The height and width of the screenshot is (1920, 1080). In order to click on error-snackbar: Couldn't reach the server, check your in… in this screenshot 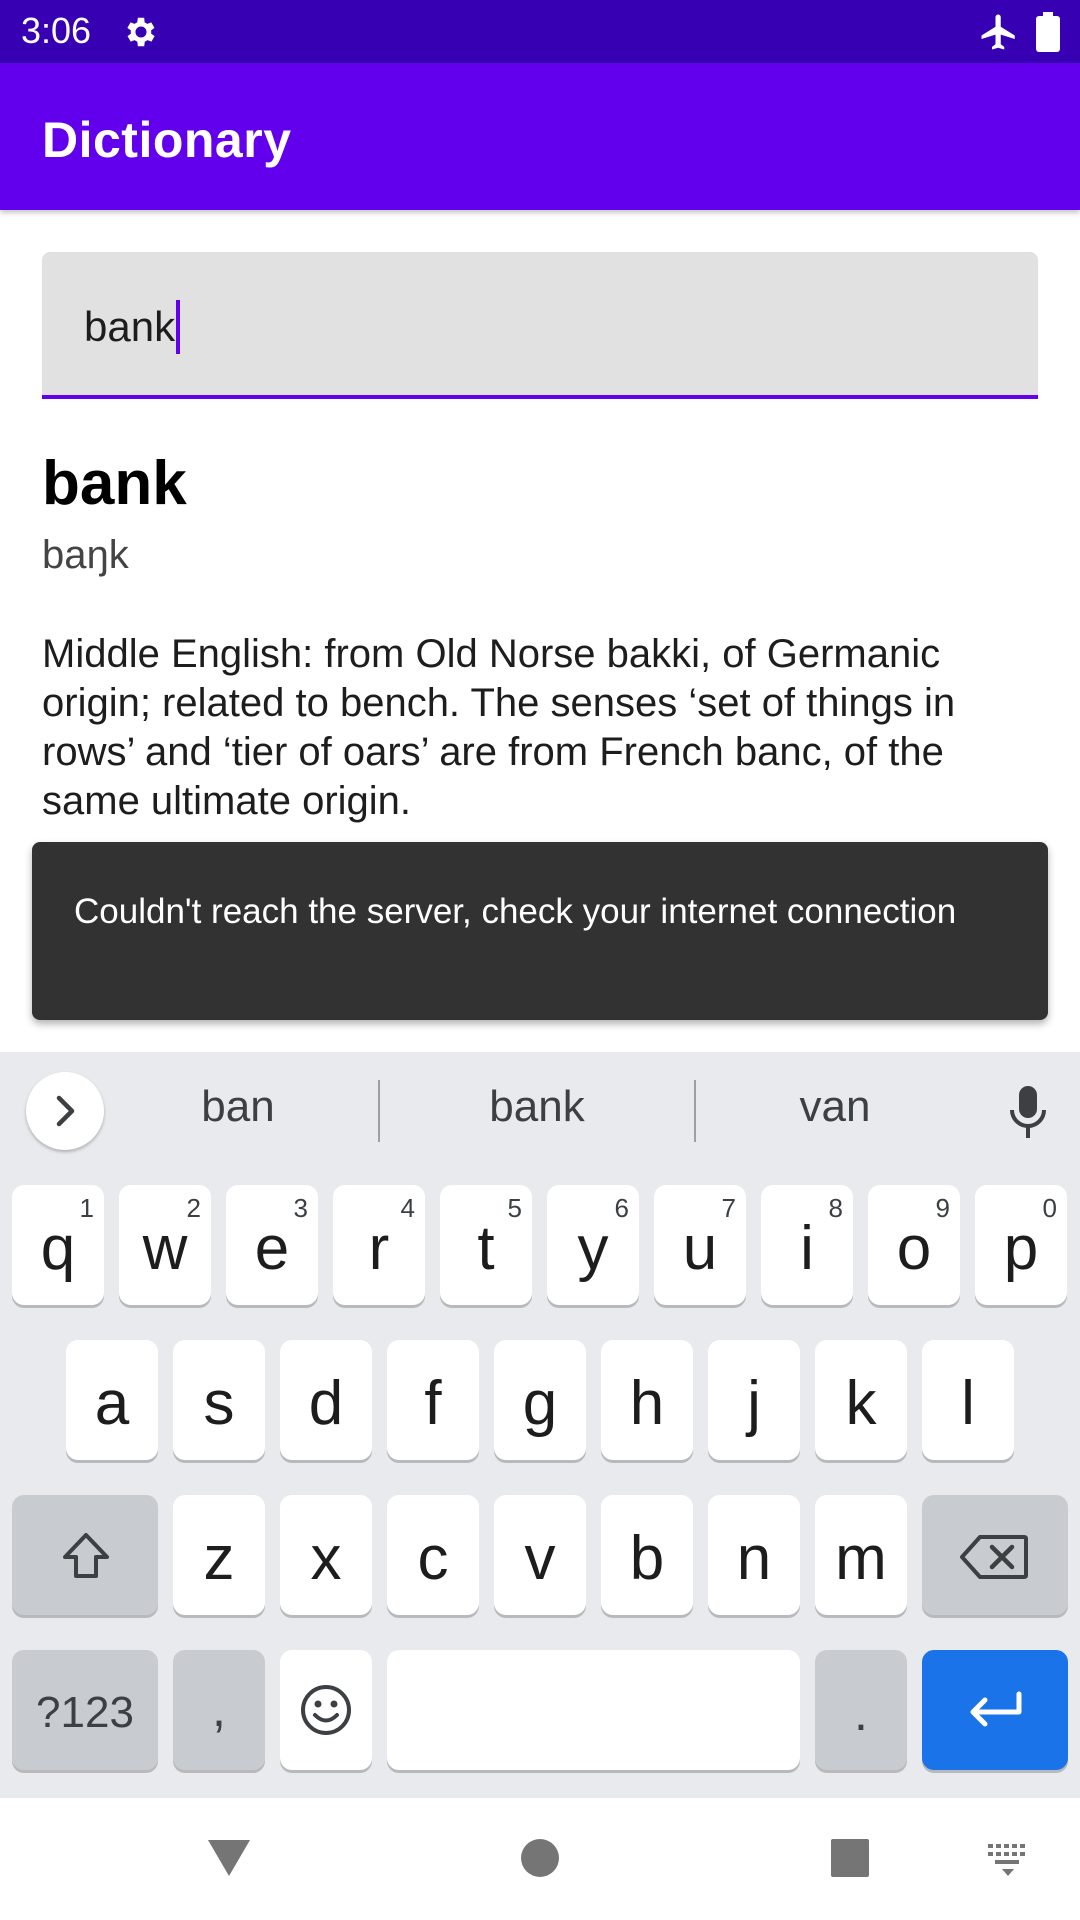, I will do `click(540, 931)`.